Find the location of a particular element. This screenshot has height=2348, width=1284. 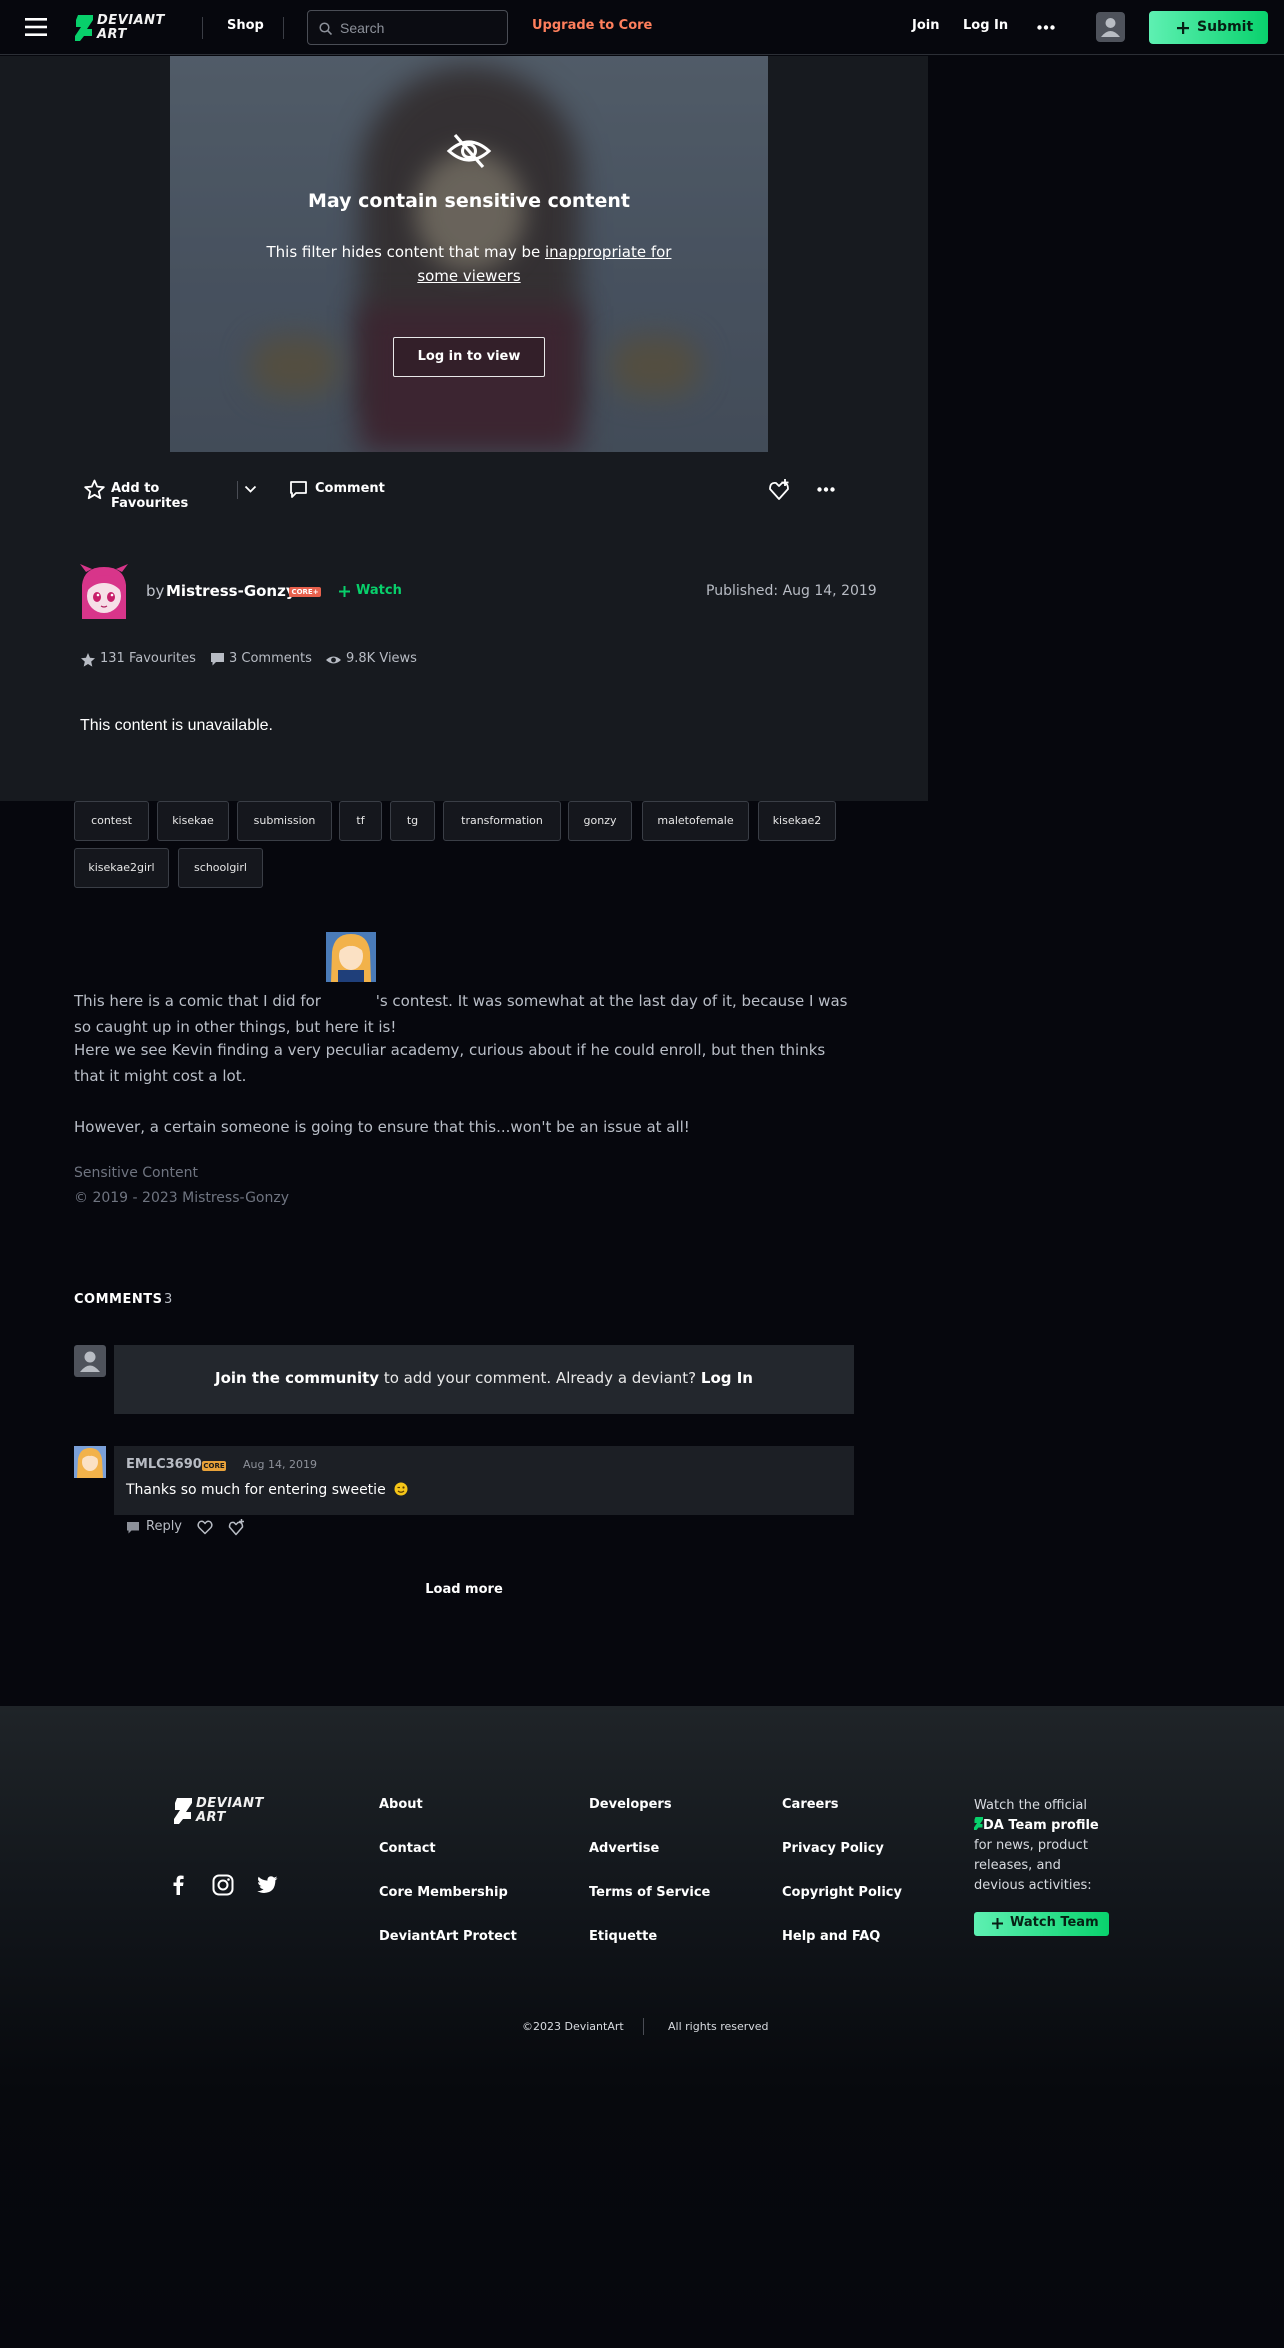

comments-stat: 3 Comments is located at coordinates (265, 660).